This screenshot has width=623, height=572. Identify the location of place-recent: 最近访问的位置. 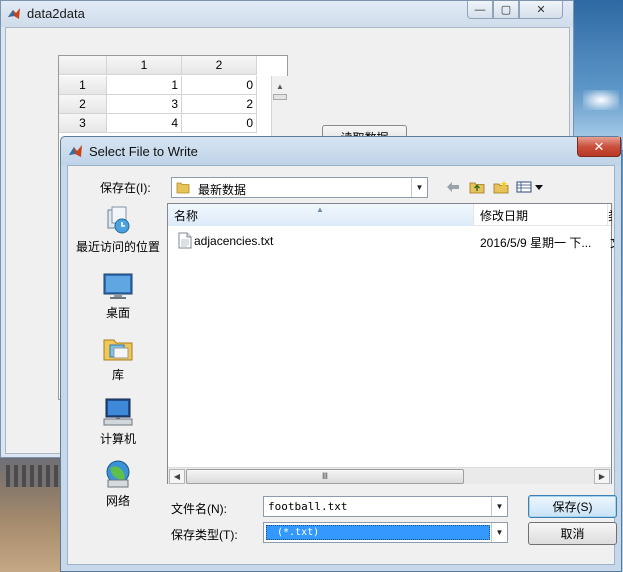
(118, 229).